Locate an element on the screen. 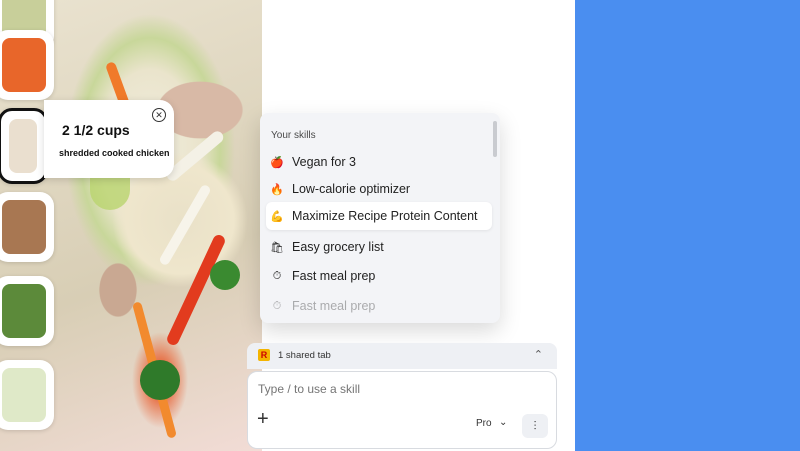  chevron-down-icon: ⌄ is located at coordinates (503, 422).